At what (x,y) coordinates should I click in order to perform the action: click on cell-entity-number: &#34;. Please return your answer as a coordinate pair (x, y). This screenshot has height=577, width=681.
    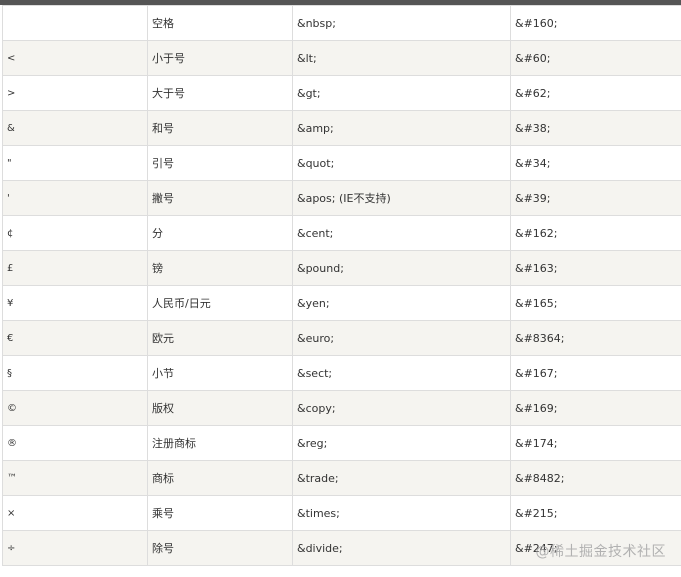
    Looking at the image, I should click on (595, 163).